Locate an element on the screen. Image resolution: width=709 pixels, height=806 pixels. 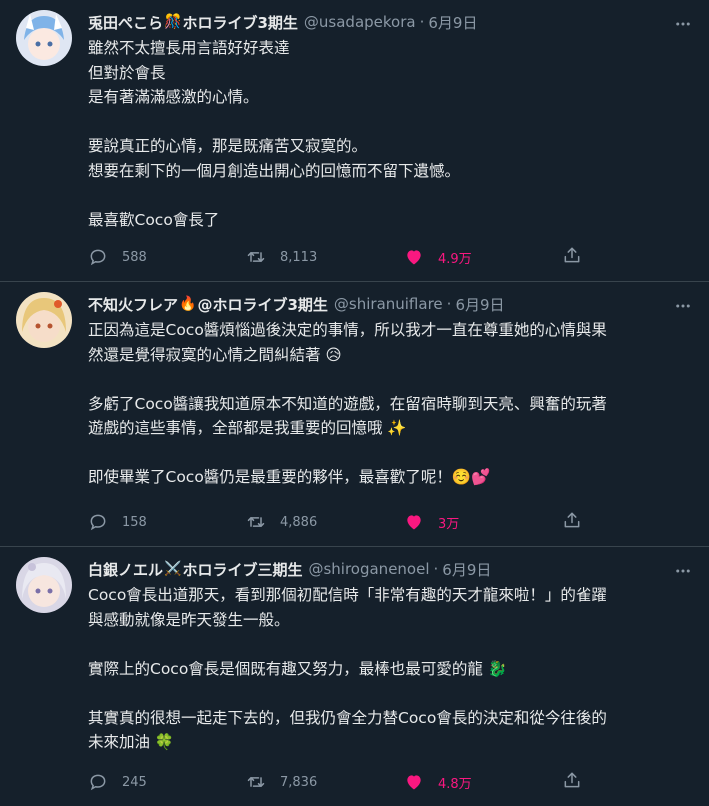
reply-count: 245 is located at coordinates (134, 782).